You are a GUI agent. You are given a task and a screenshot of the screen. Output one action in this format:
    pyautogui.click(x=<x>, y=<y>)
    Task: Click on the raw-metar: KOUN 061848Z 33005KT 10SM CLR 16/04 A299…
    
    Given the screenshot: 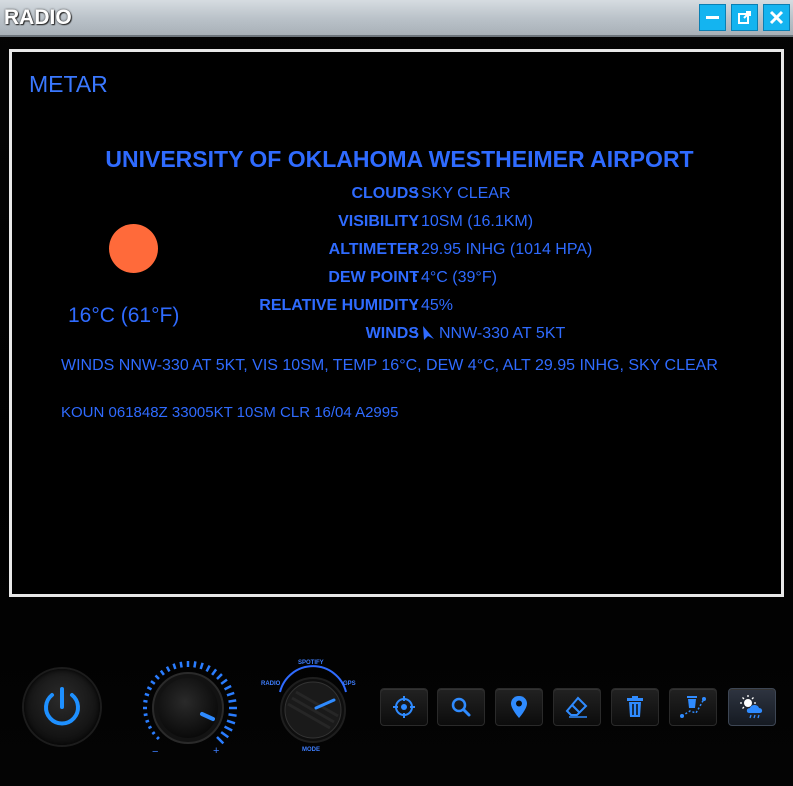 What is the action you would take?
    pyautogui.click(x=230, y=412)
    